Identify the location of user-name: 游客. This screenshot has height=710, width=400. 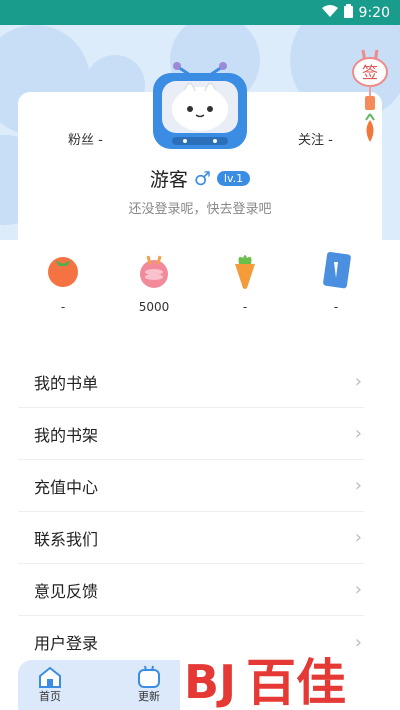
(168, 180).